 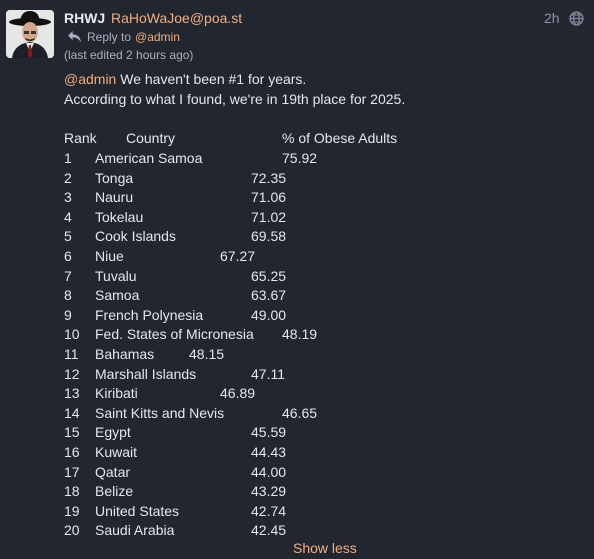 I want to click on rank-cell: 10, so click(x=72, y=334).